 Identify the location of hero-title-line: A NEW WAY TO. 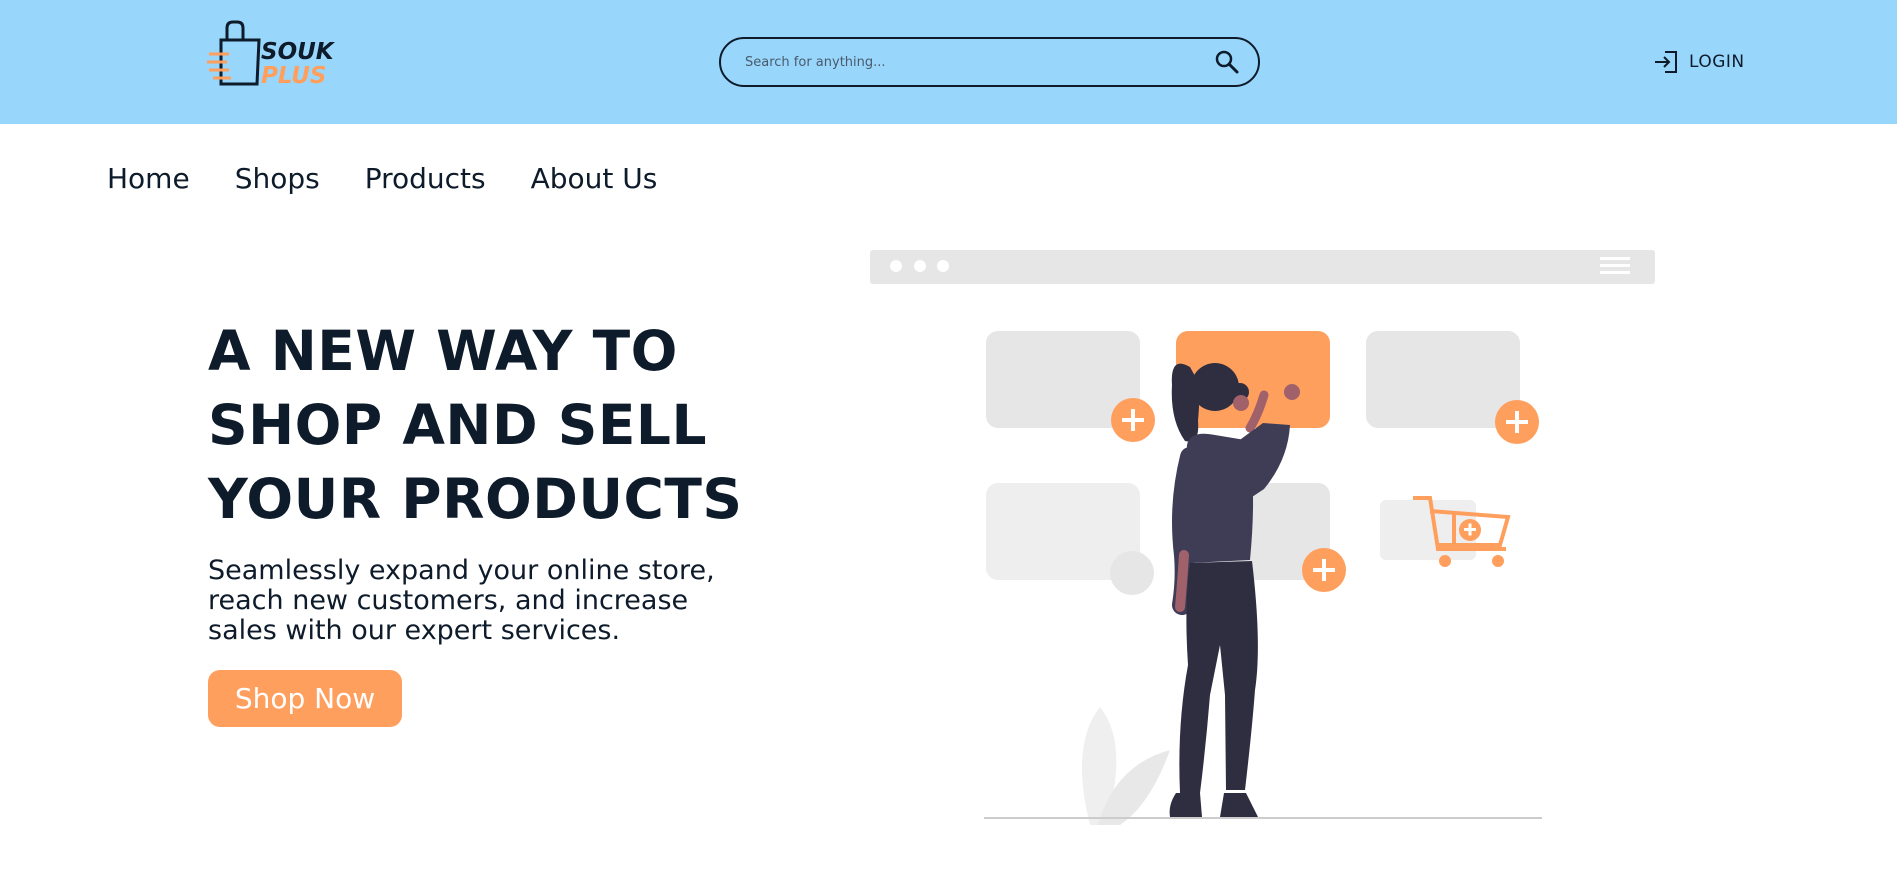
(443, 351).